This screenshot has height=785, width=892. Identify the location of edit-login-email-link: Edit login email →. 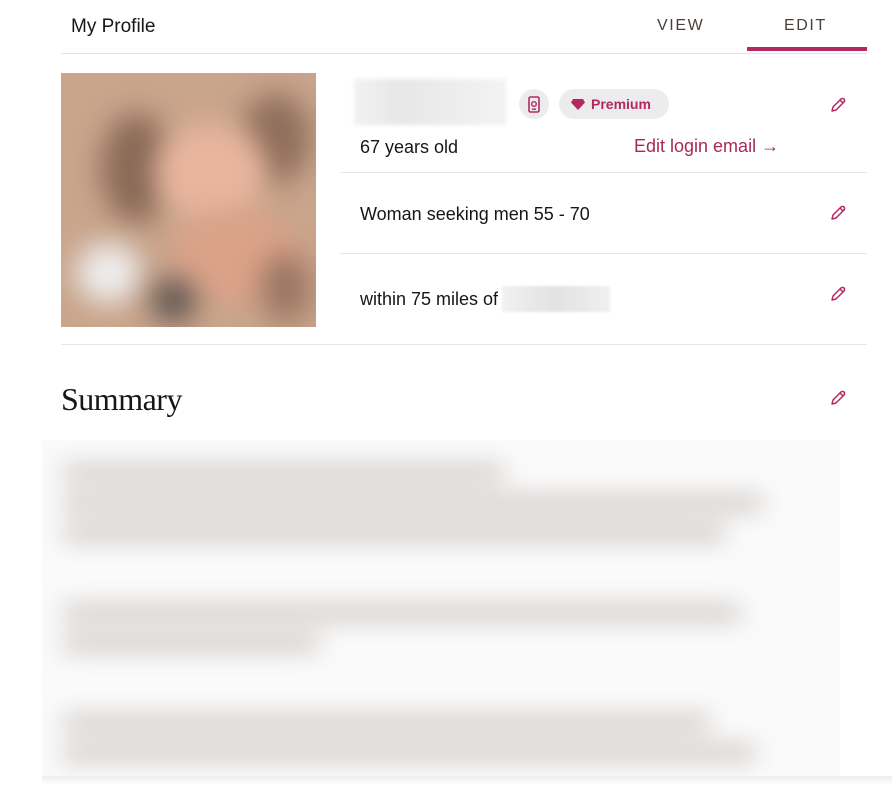
(706, 146).